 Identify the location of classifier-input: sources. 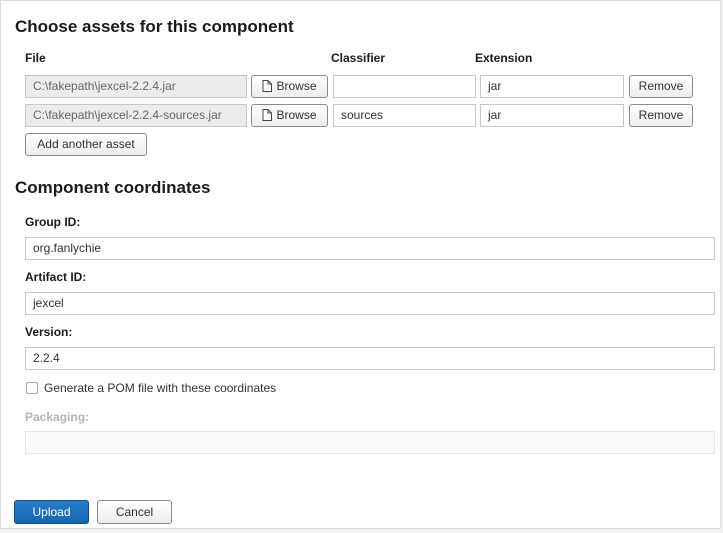
(404, 115).